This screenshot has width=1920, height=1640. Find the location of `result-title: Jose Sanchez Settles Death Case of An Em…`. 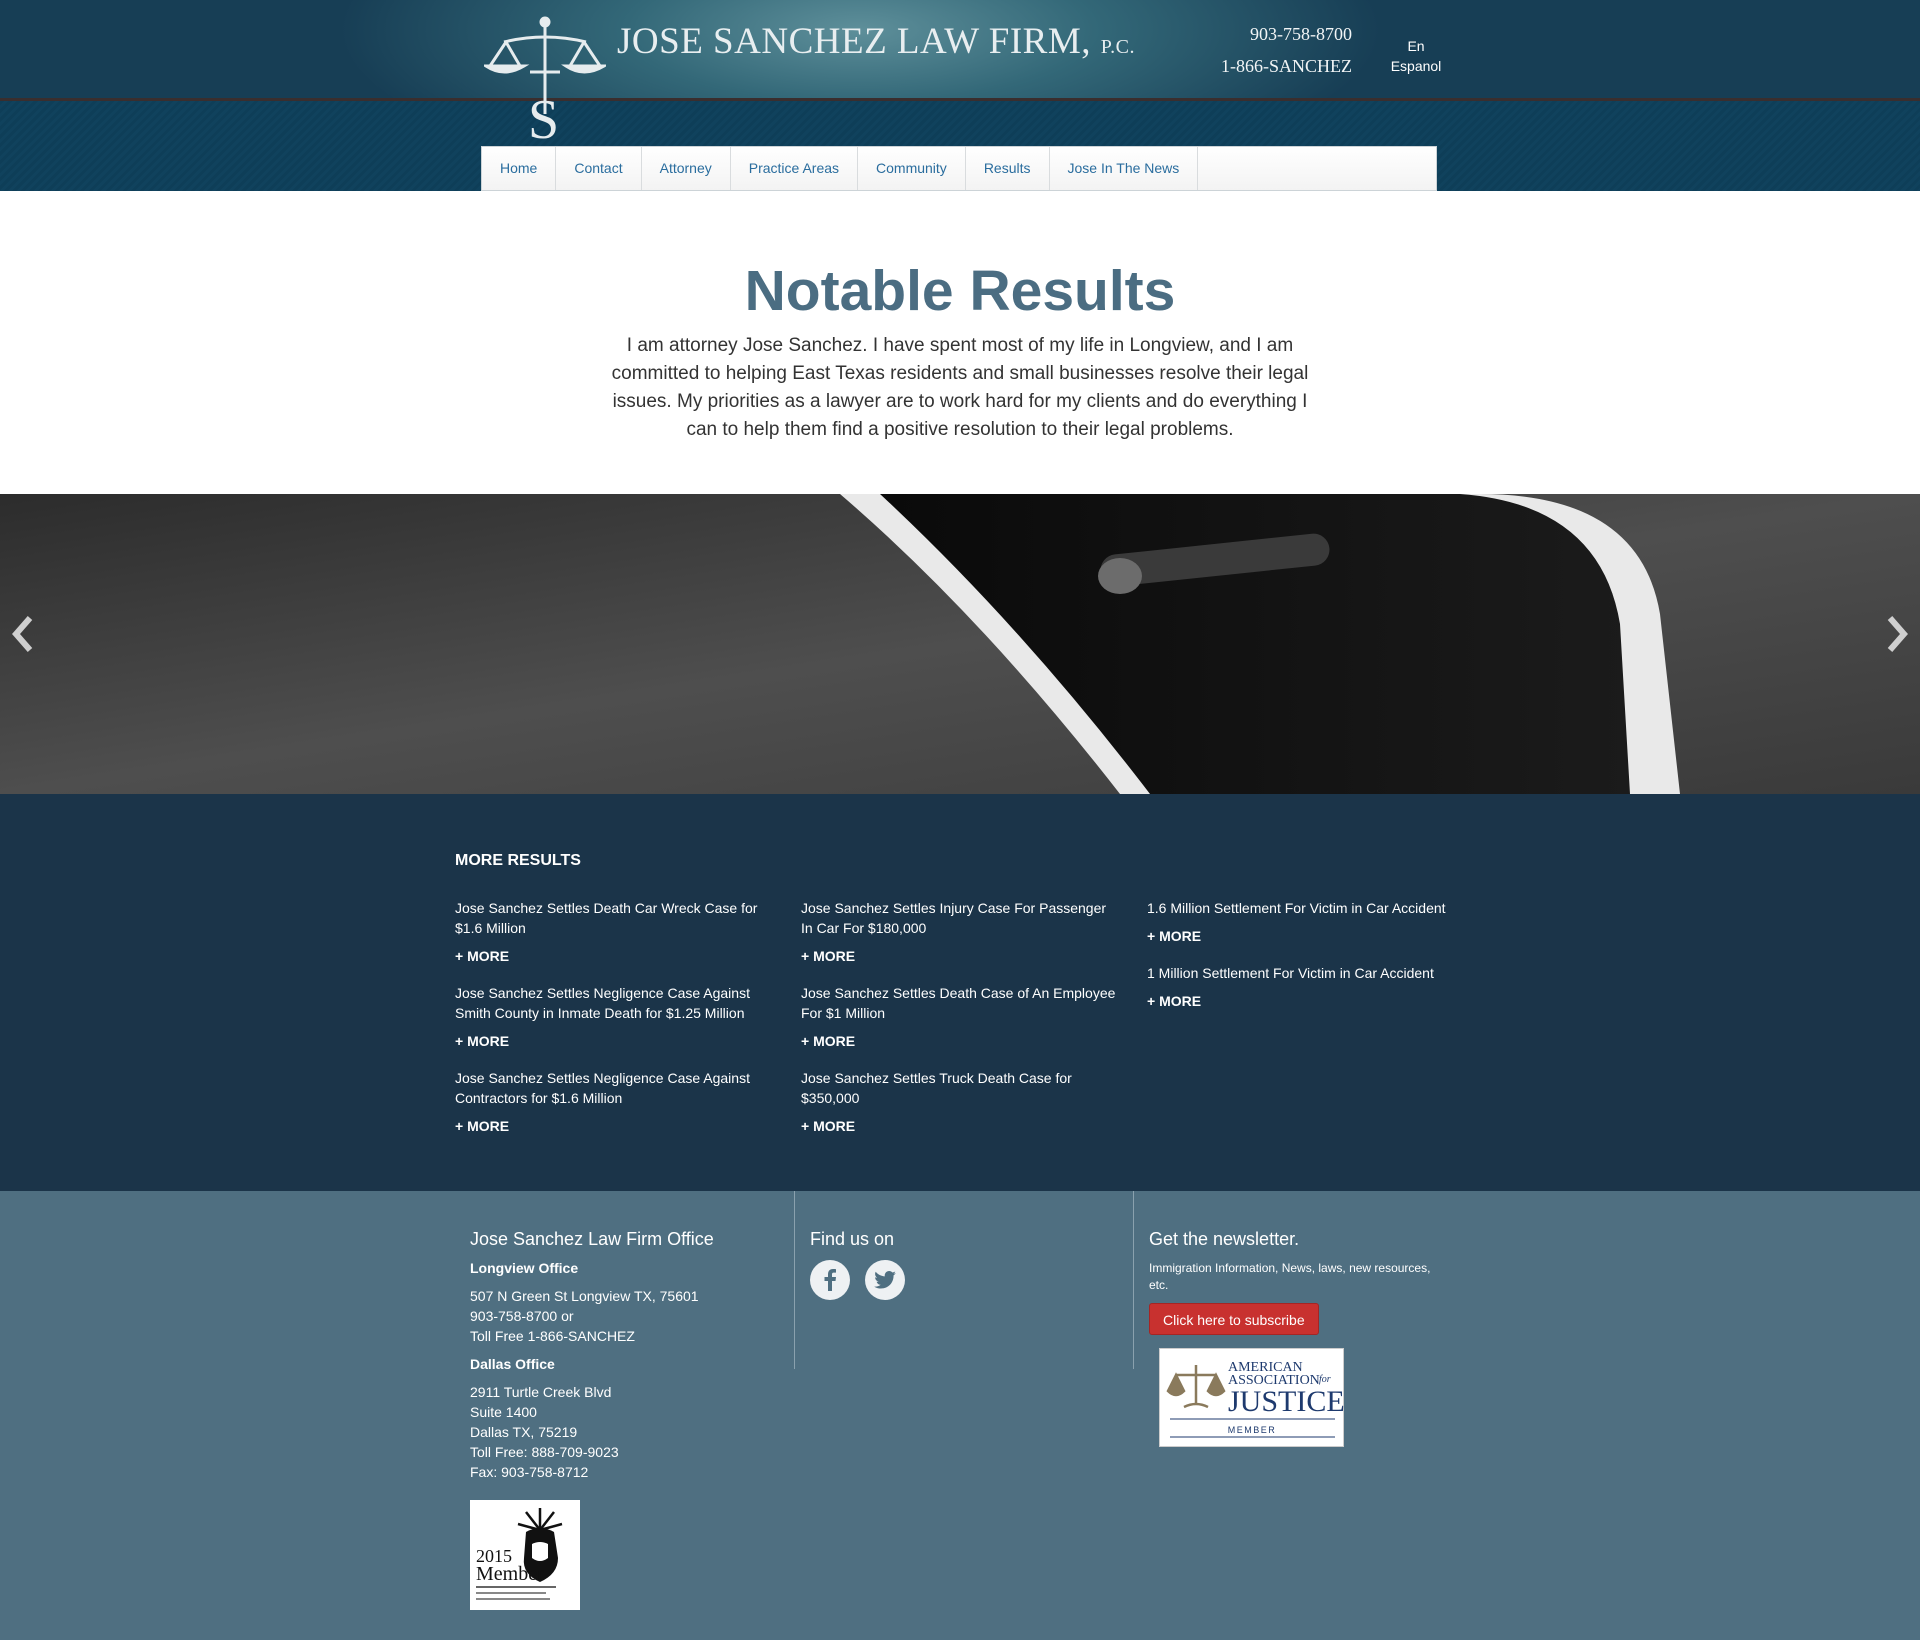

result-title: Jose Sanchez Settles Death Case of An Em… is located at coordinates (960, 1003).